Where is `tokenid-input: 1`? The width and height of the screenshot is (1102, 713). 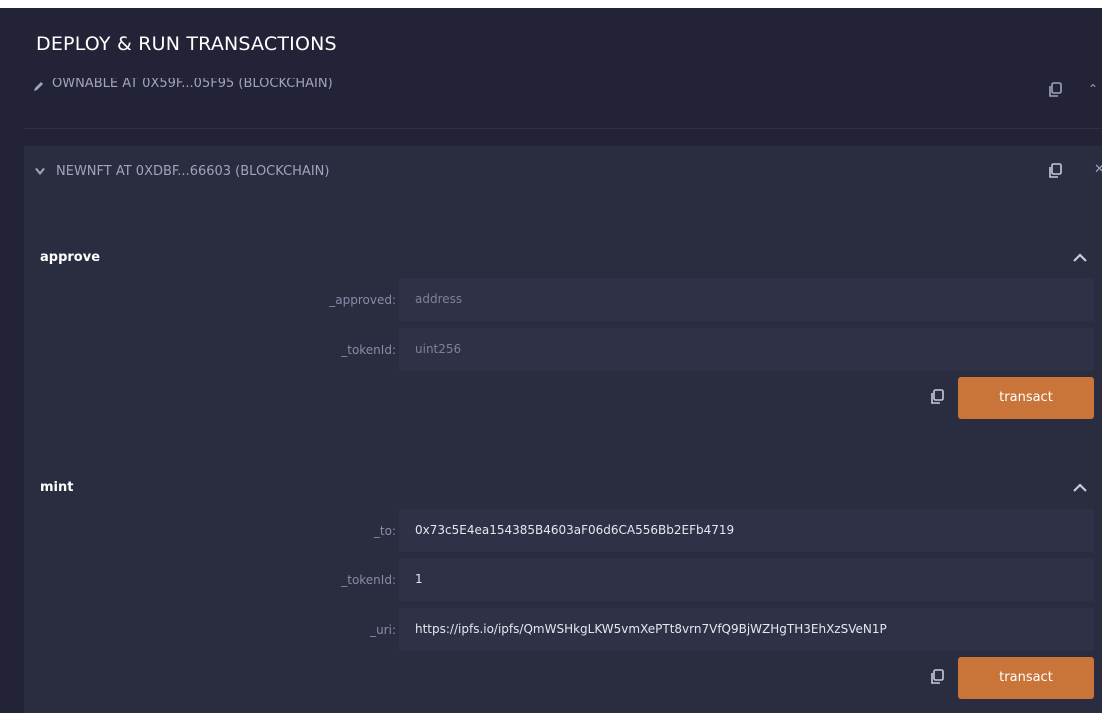 tokenid-input: 1 is located at coordinates (746, 579).